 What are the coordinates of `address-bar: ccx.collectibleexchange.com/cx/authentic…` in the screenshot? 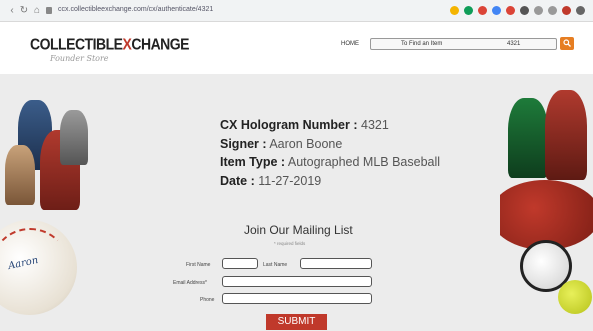 It's located at (135, 9).